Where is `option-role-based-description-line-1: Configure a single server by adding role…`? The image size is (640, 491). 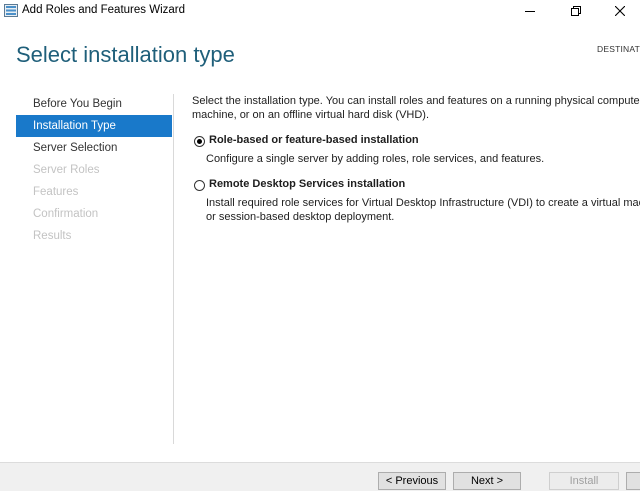 option-role-based-description-line-1: Configure a single server by adding role… is located at coordinates (375, 159).